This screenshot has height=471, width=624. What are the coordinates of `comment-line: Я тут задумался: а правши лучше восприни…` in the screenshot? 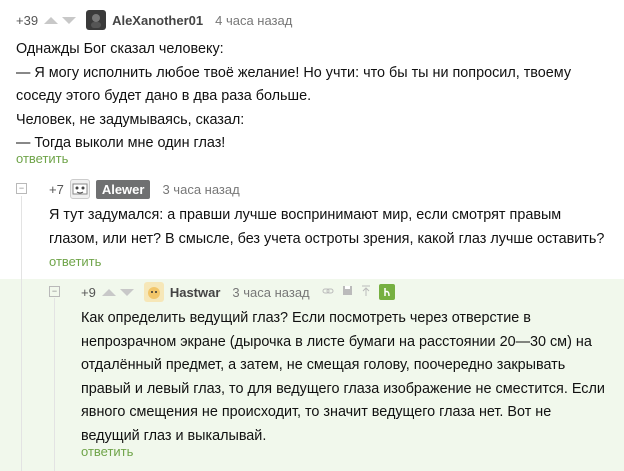 It's located at (305, 215).